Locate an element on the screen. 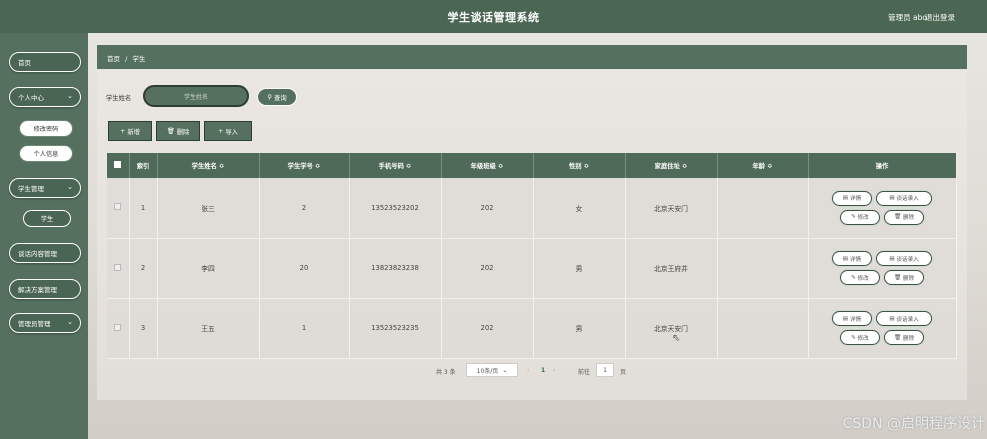 This screenshot has height=439, width=987. breadcrumb: 首页 / 学生 is located at coordinates (532, 57).